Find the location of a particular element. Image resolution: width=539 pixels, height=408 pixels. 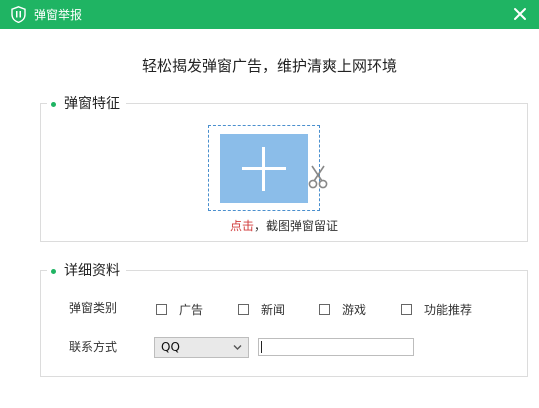

contact-type-value: QQ is located at coordinates (170, 347).